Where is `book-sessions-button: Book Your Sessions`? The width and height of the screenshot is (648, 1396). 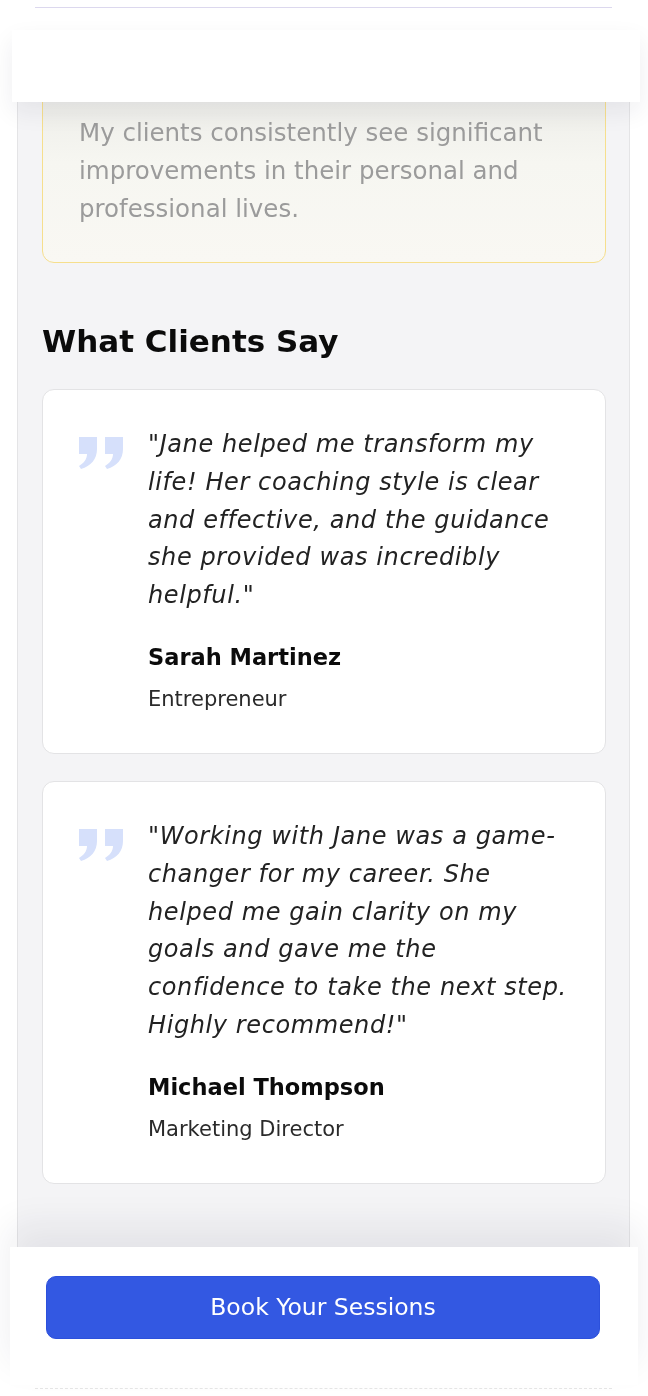 book-sessions-button: Book Your Sessions is located at coordinates (323, 1307).